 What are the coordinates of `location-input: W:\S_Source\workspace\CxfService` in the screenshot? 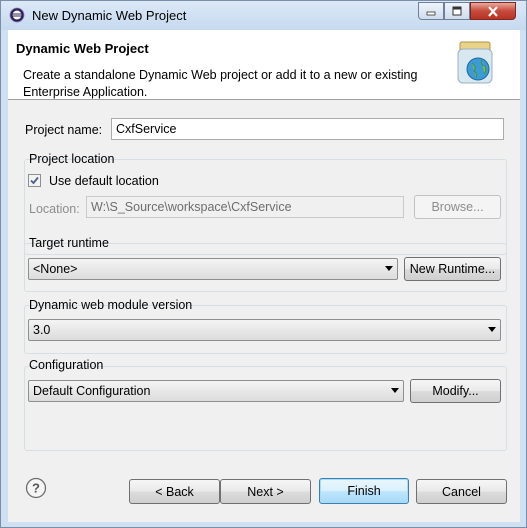 It's located at (245, 207).